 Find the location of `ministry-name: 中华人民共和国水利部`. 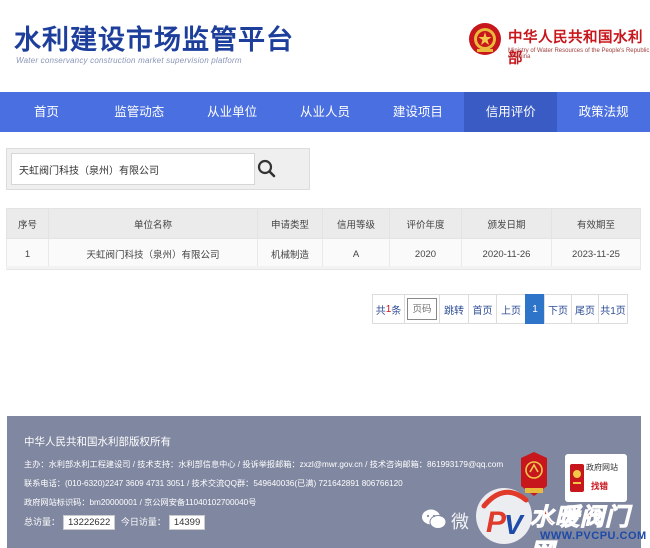

ministry-name: 中华人民共和国水利部 is located at coordinates (579, 47).